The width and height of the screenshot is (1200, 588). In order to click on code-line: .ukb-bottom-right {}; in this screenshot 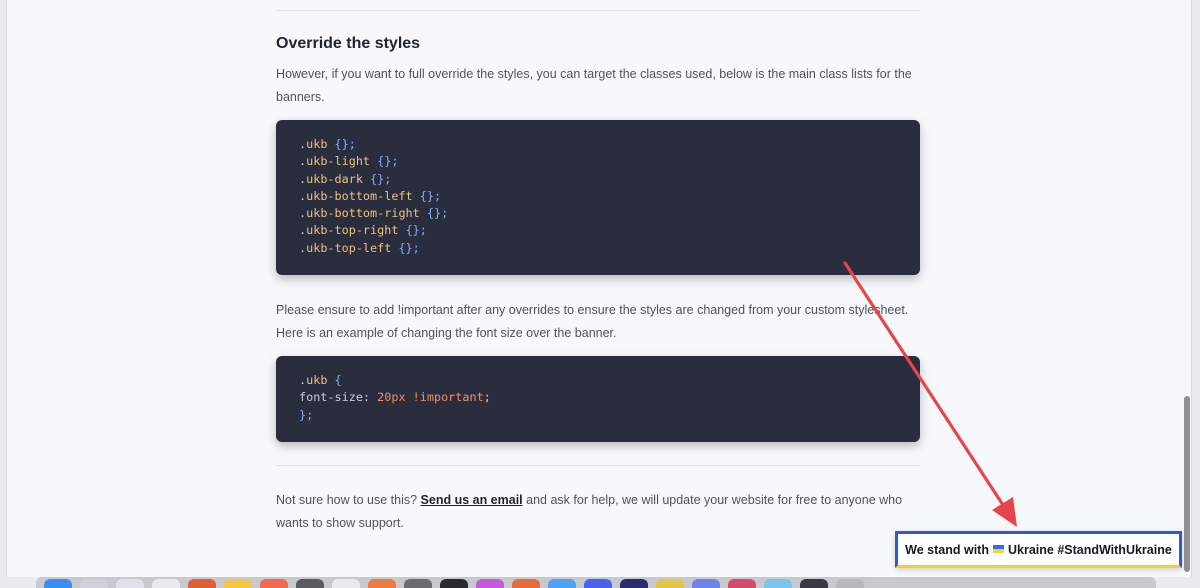, I will do `click(374, 213)`.